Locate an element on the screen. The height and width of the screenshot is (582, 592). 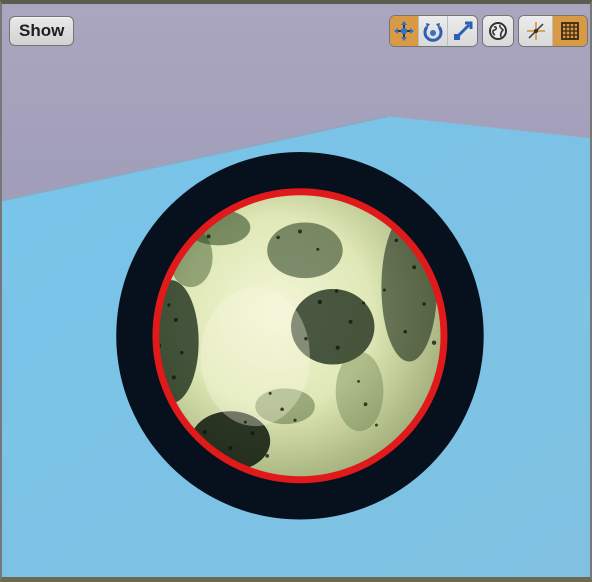
translate-tool-button is located at coordinates (404, 31).